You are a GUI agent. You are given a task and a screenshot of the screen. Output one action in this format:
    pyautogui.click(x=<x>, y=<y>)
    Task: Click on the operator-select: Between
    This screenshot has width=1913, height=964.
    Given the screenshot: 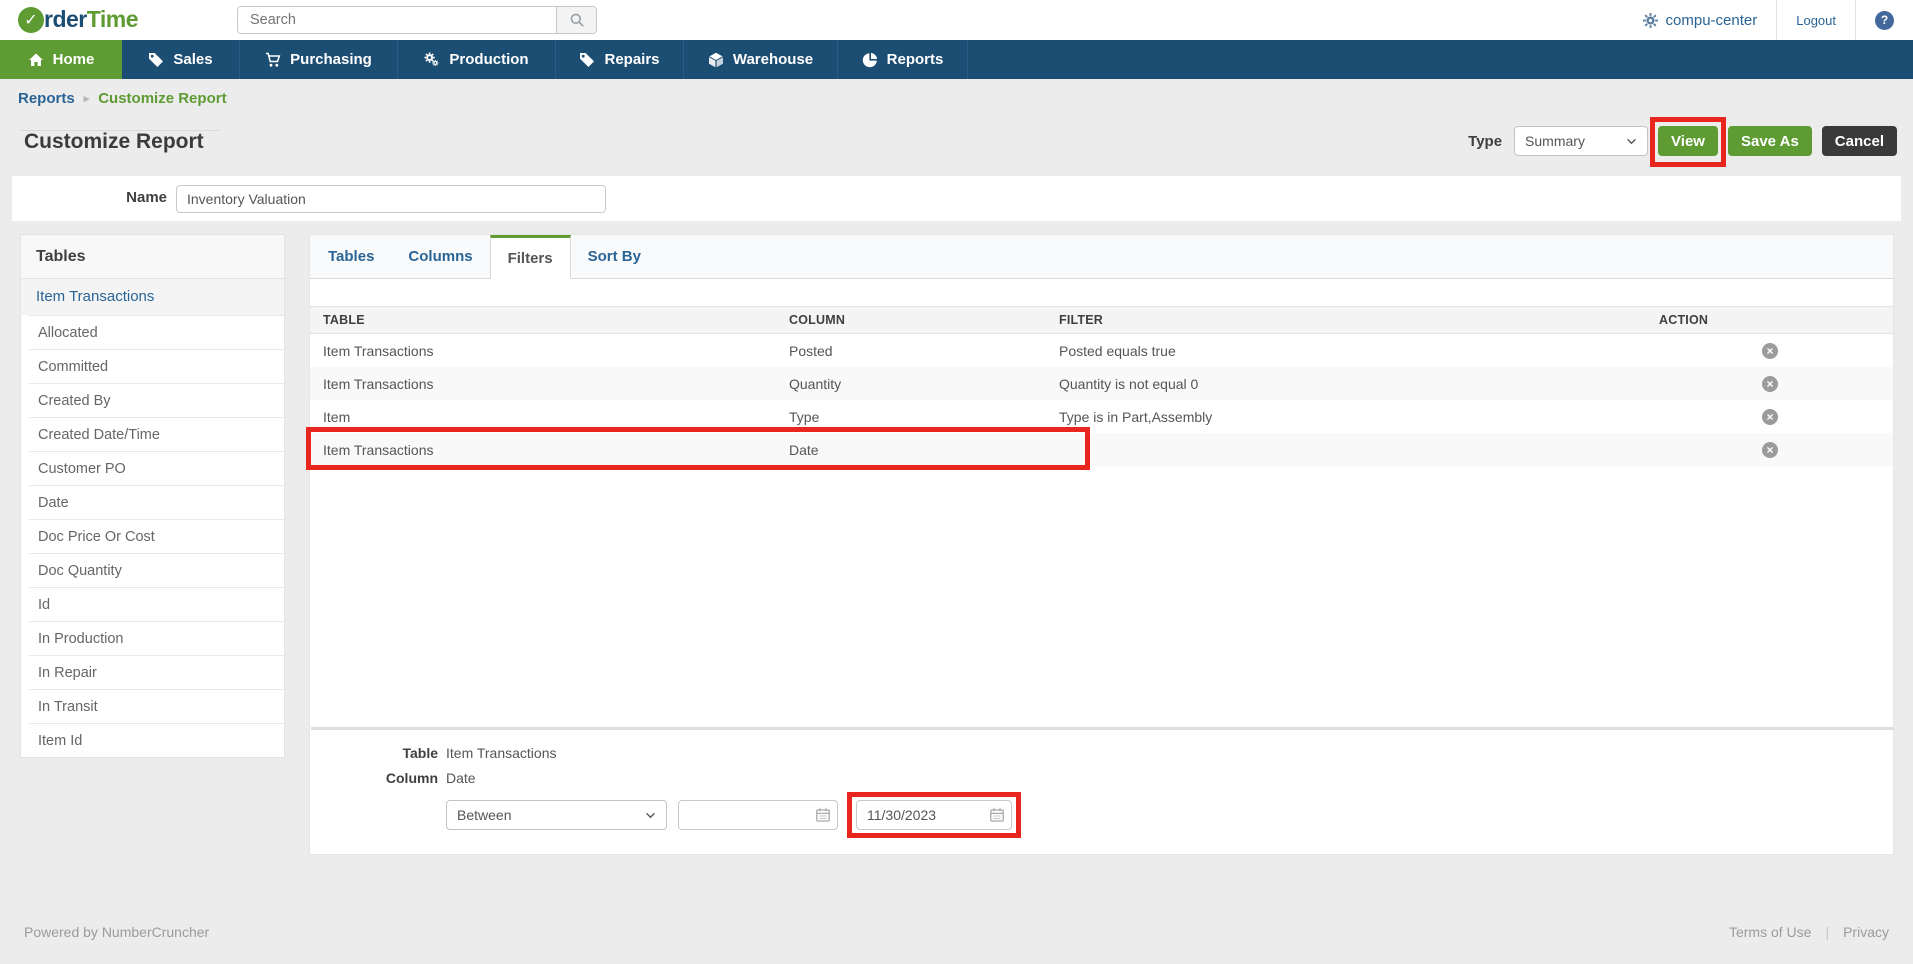 What is the action you would take?
    pyautogui.click(x=556, y=815)
    